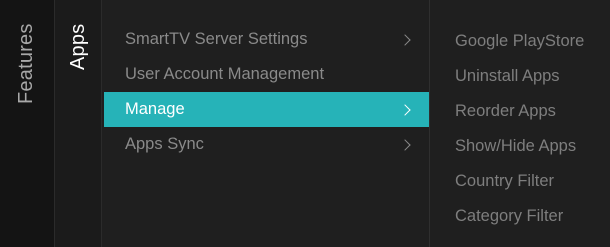 The width and height of the screenshot is (610, 247). What do you see at coordinates (504, 181) in the screenshot?
I see `submenu-item-country-filter: Country Filter` at bounding box center [504, 181].